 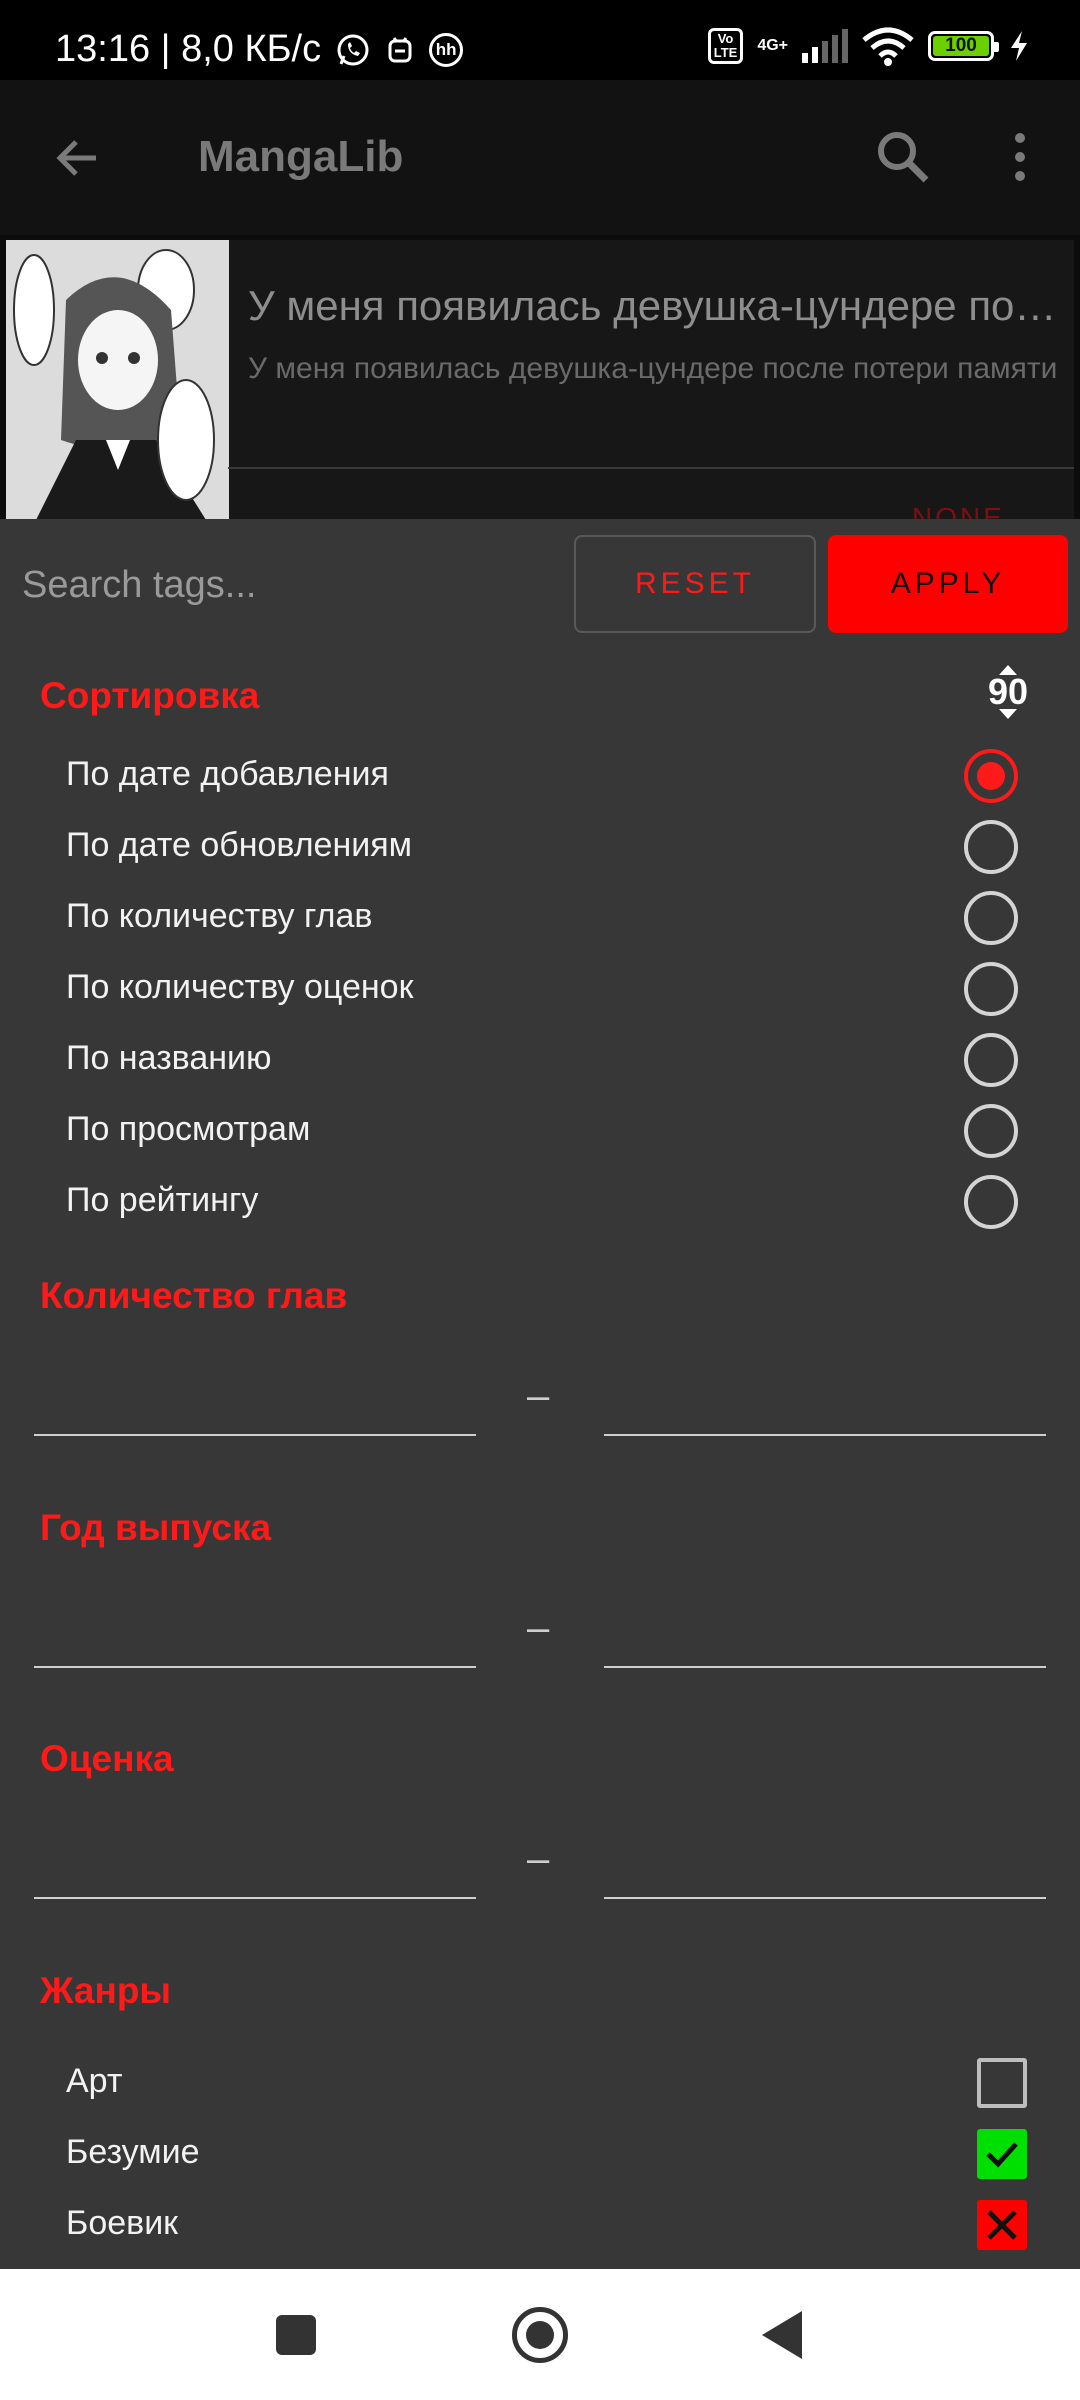 I want to click on home-icon, so click(x=540, y=2335).